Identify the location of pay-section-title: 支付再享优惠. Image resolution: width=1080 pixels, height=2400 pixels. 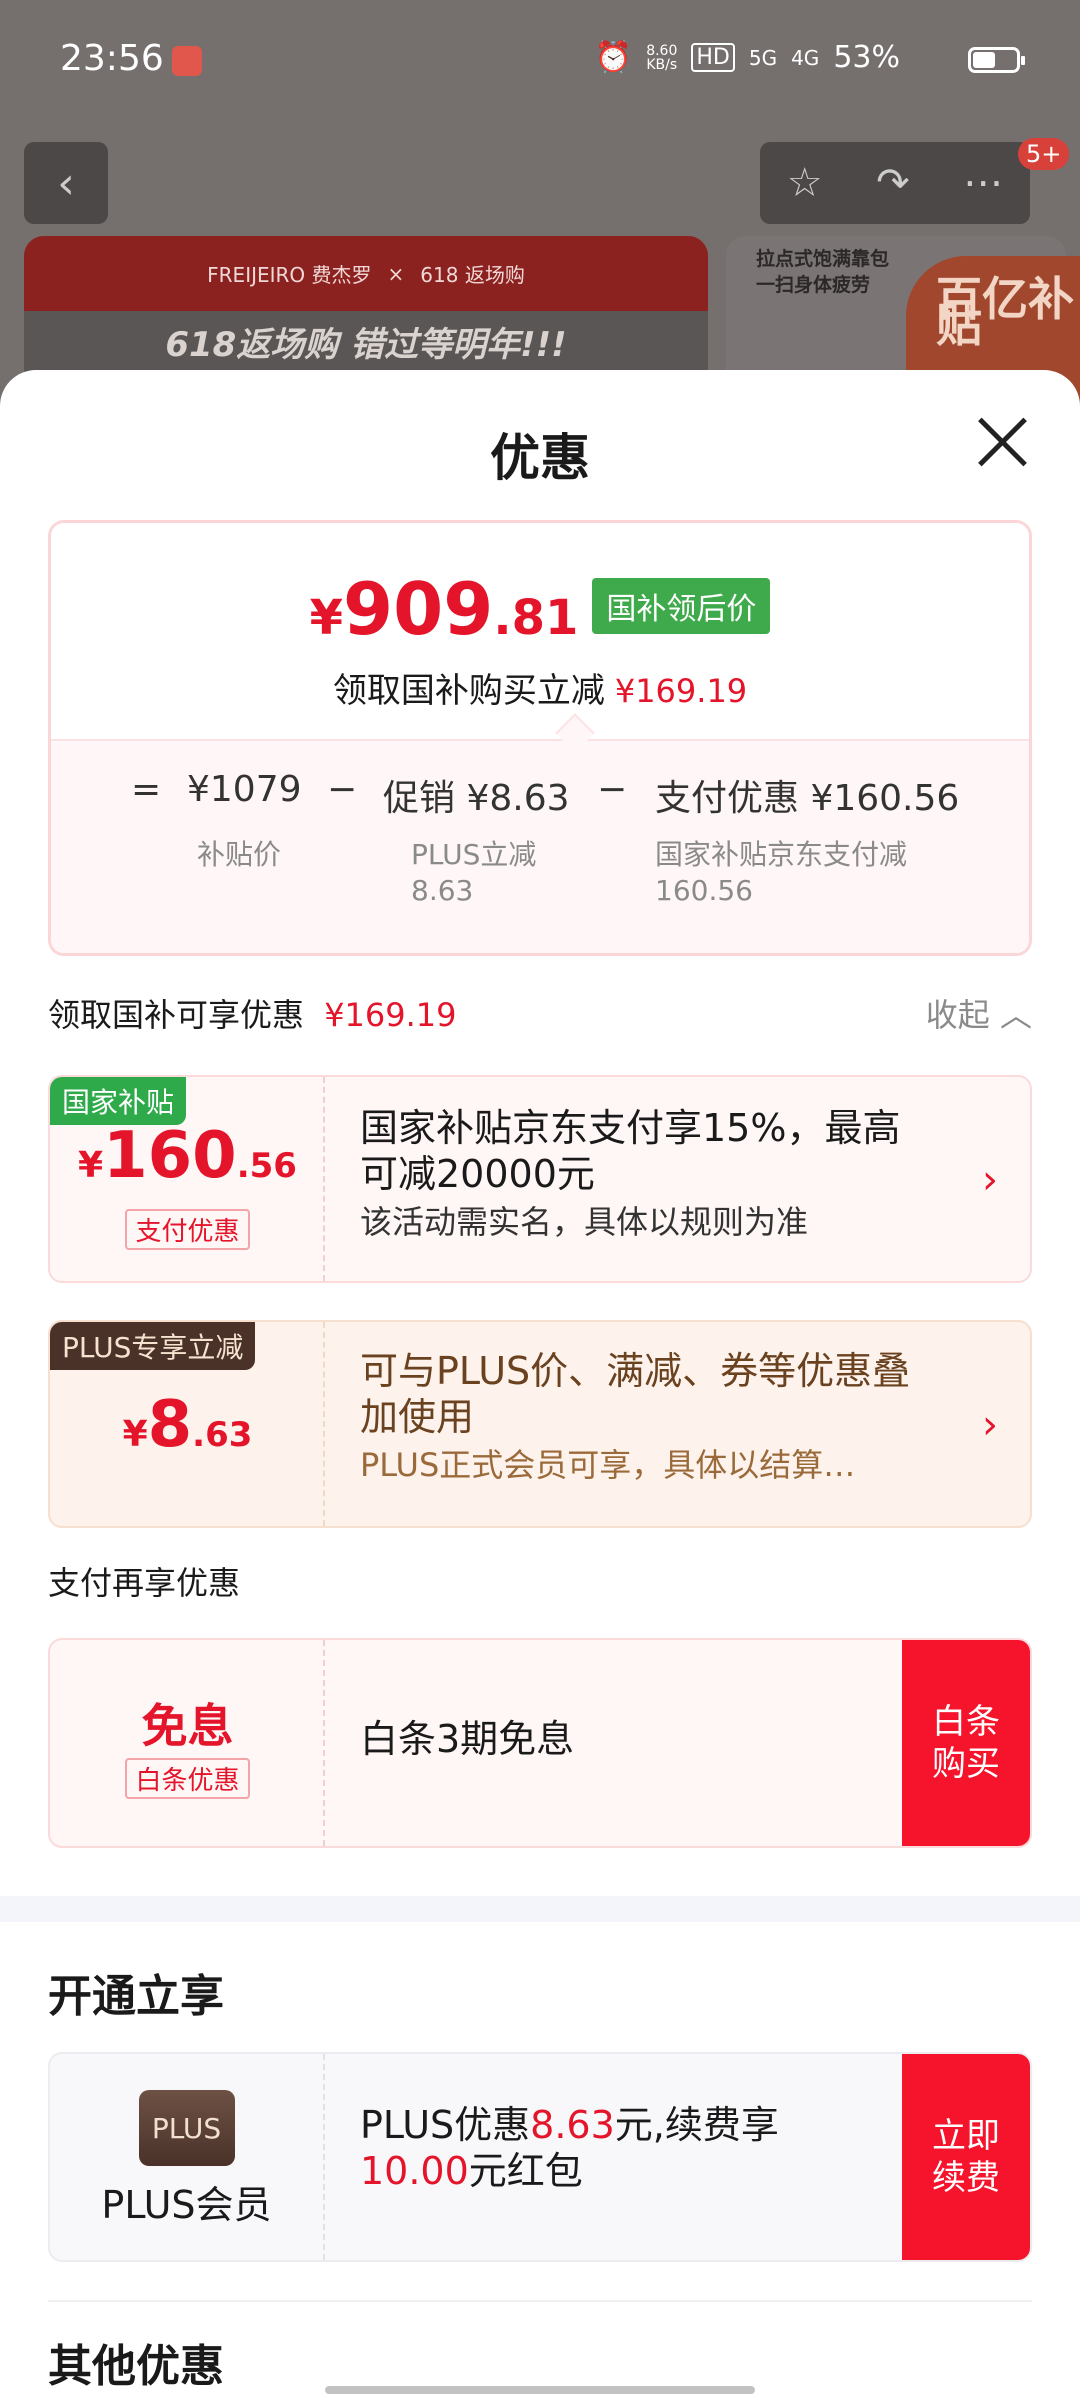
(144, 1583).